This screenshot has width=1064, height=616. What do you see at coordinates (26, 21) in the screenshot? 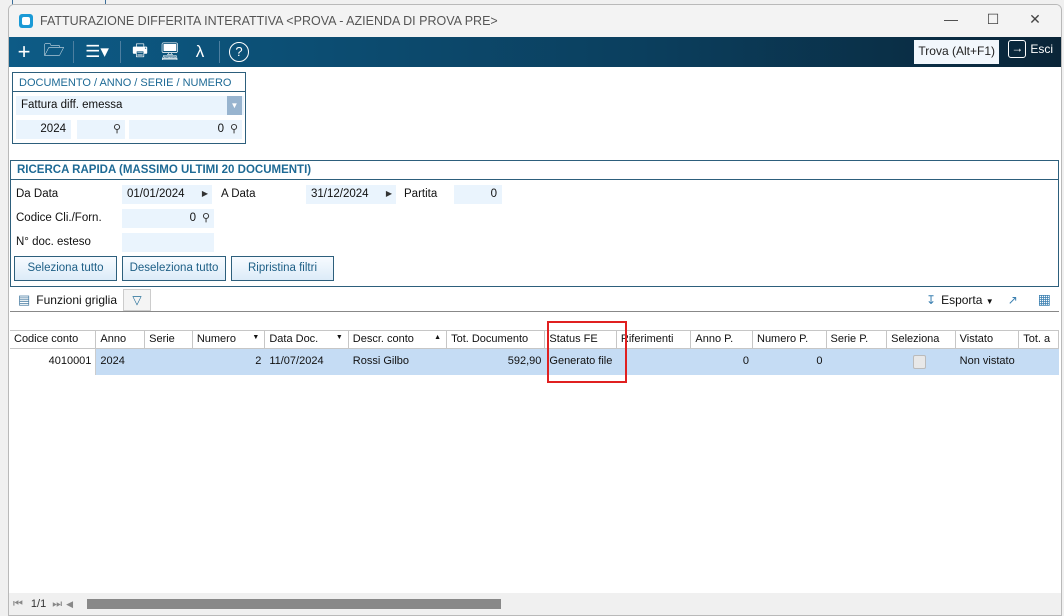
I see `app-icon` at bounding box center [26, 21].